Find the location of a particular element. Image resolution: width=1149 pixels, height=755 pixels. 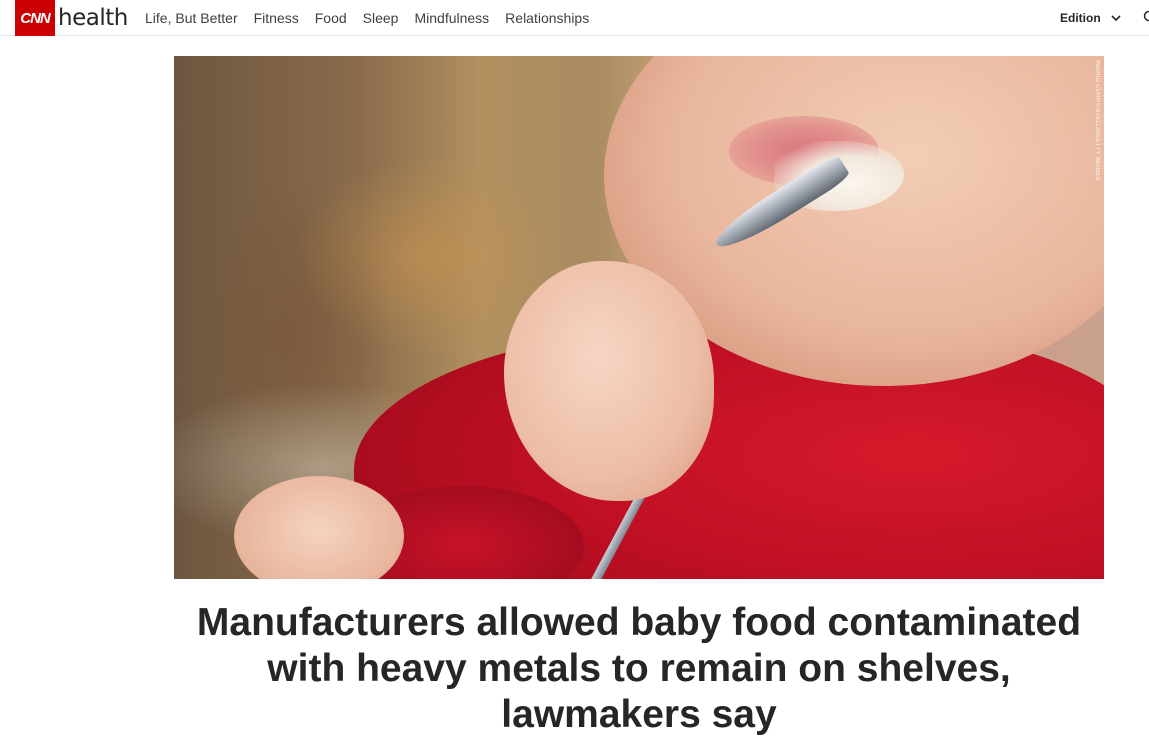

nav-item-food: Food is located at coordinates (331, 18).